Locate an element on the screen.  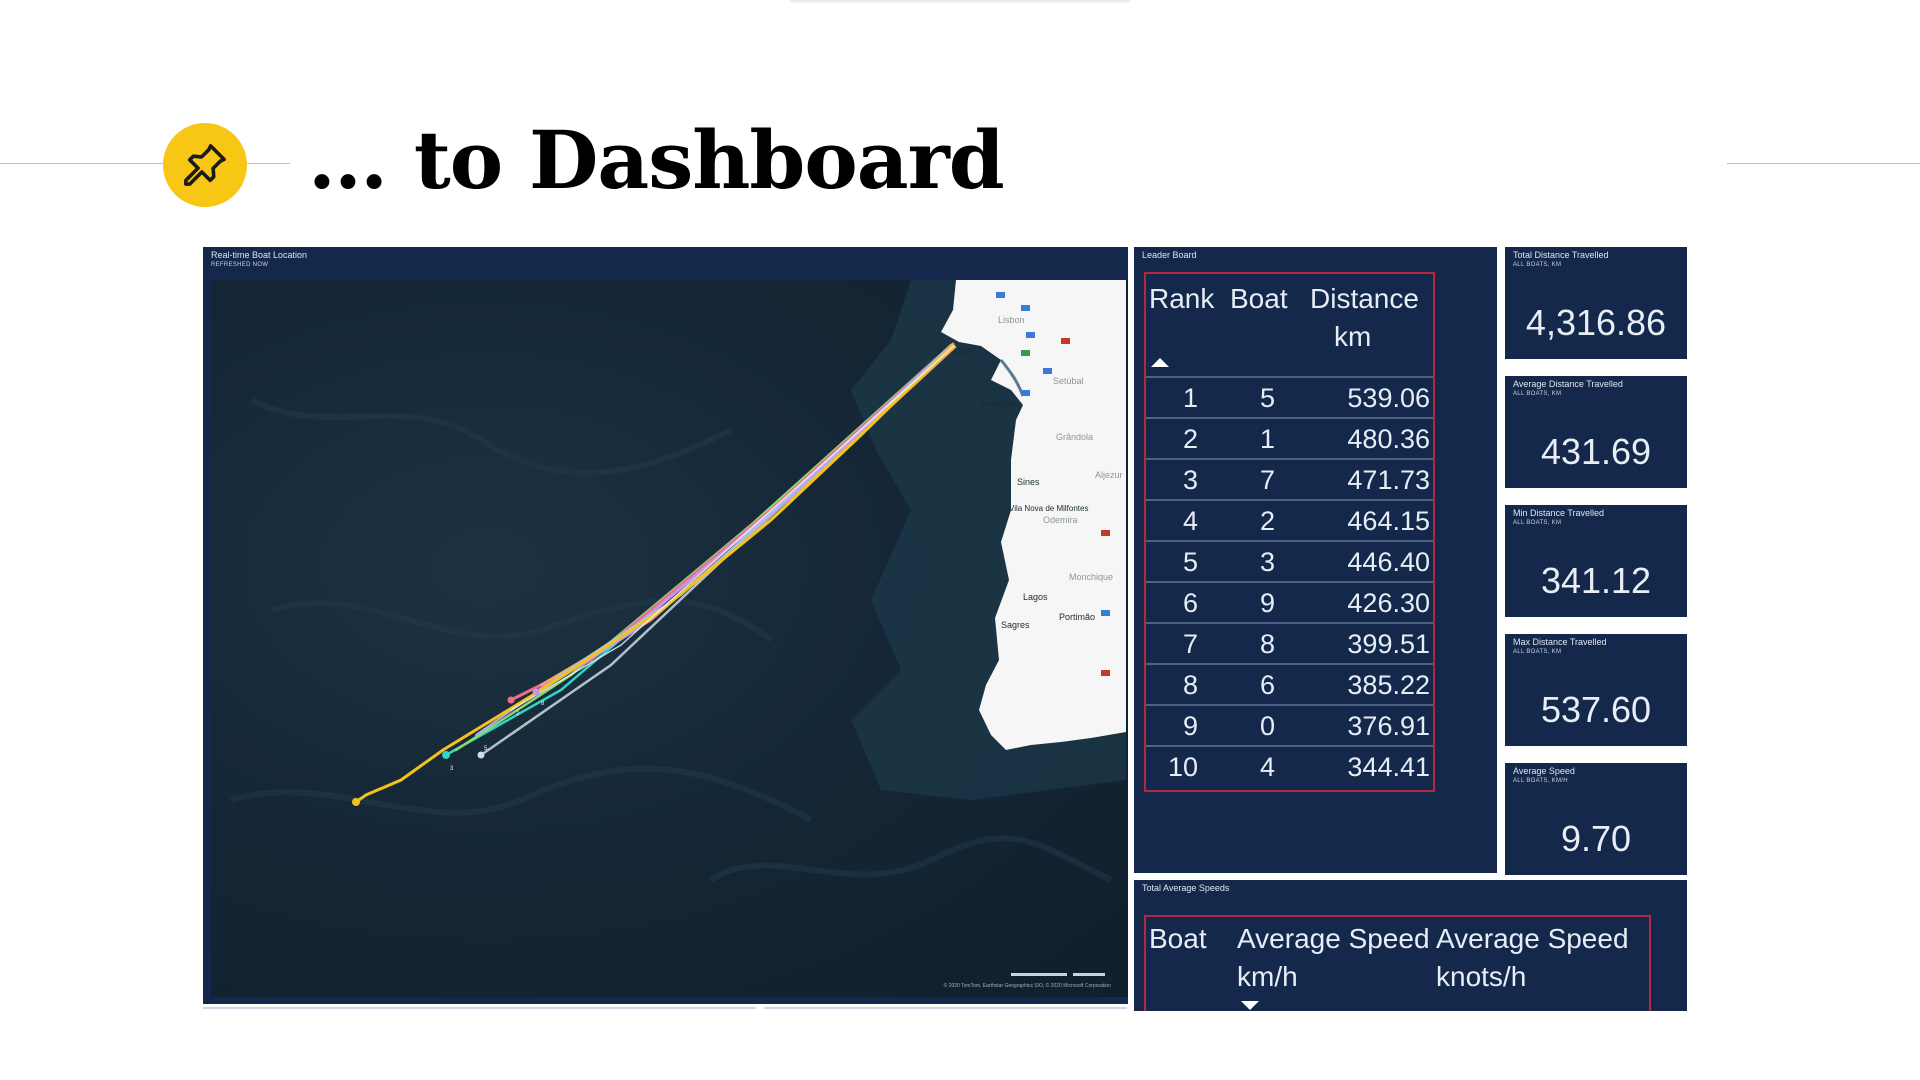
place-label: Odemira is located at coordinates (1060, 520).